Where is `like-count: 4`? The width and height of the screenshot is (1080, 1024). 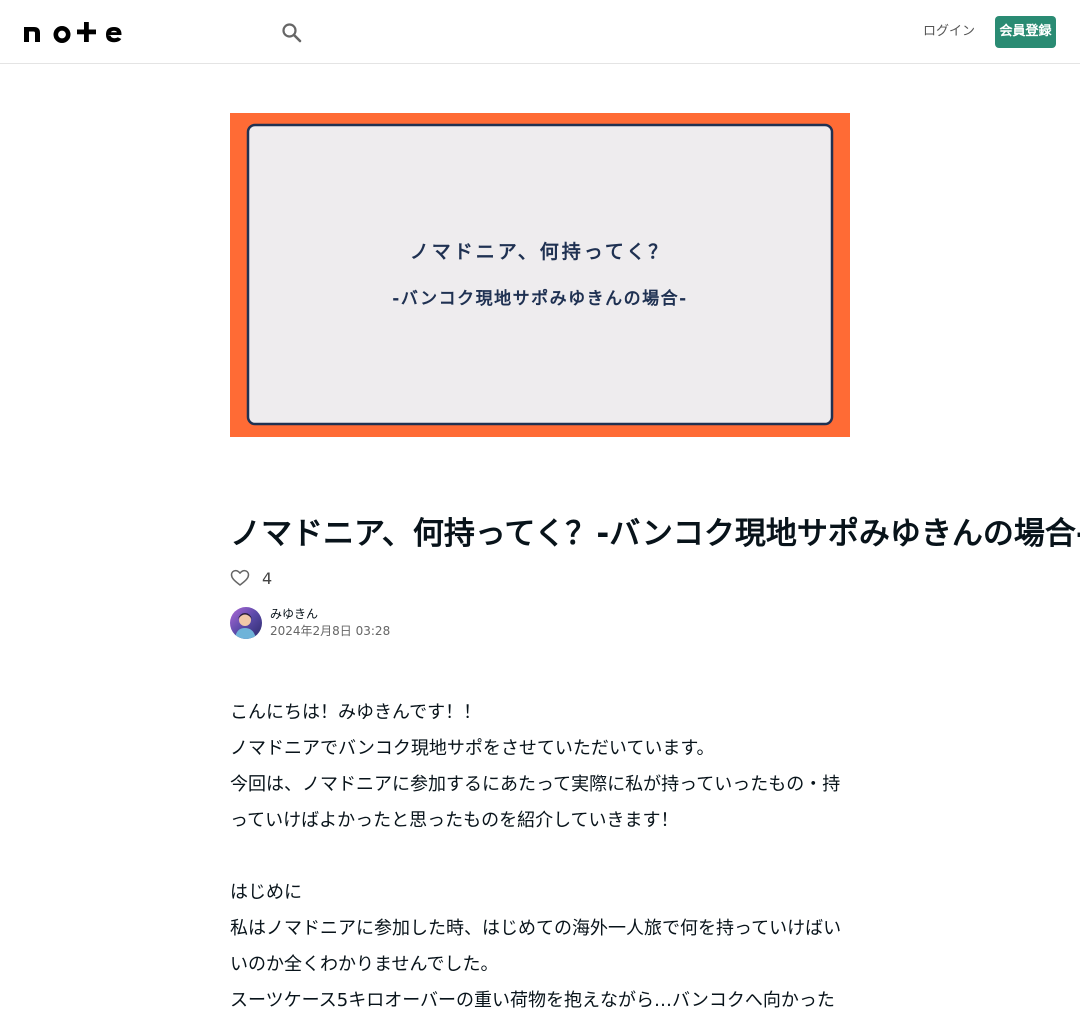 like-count: 4 is located at coordinates (267, 578).